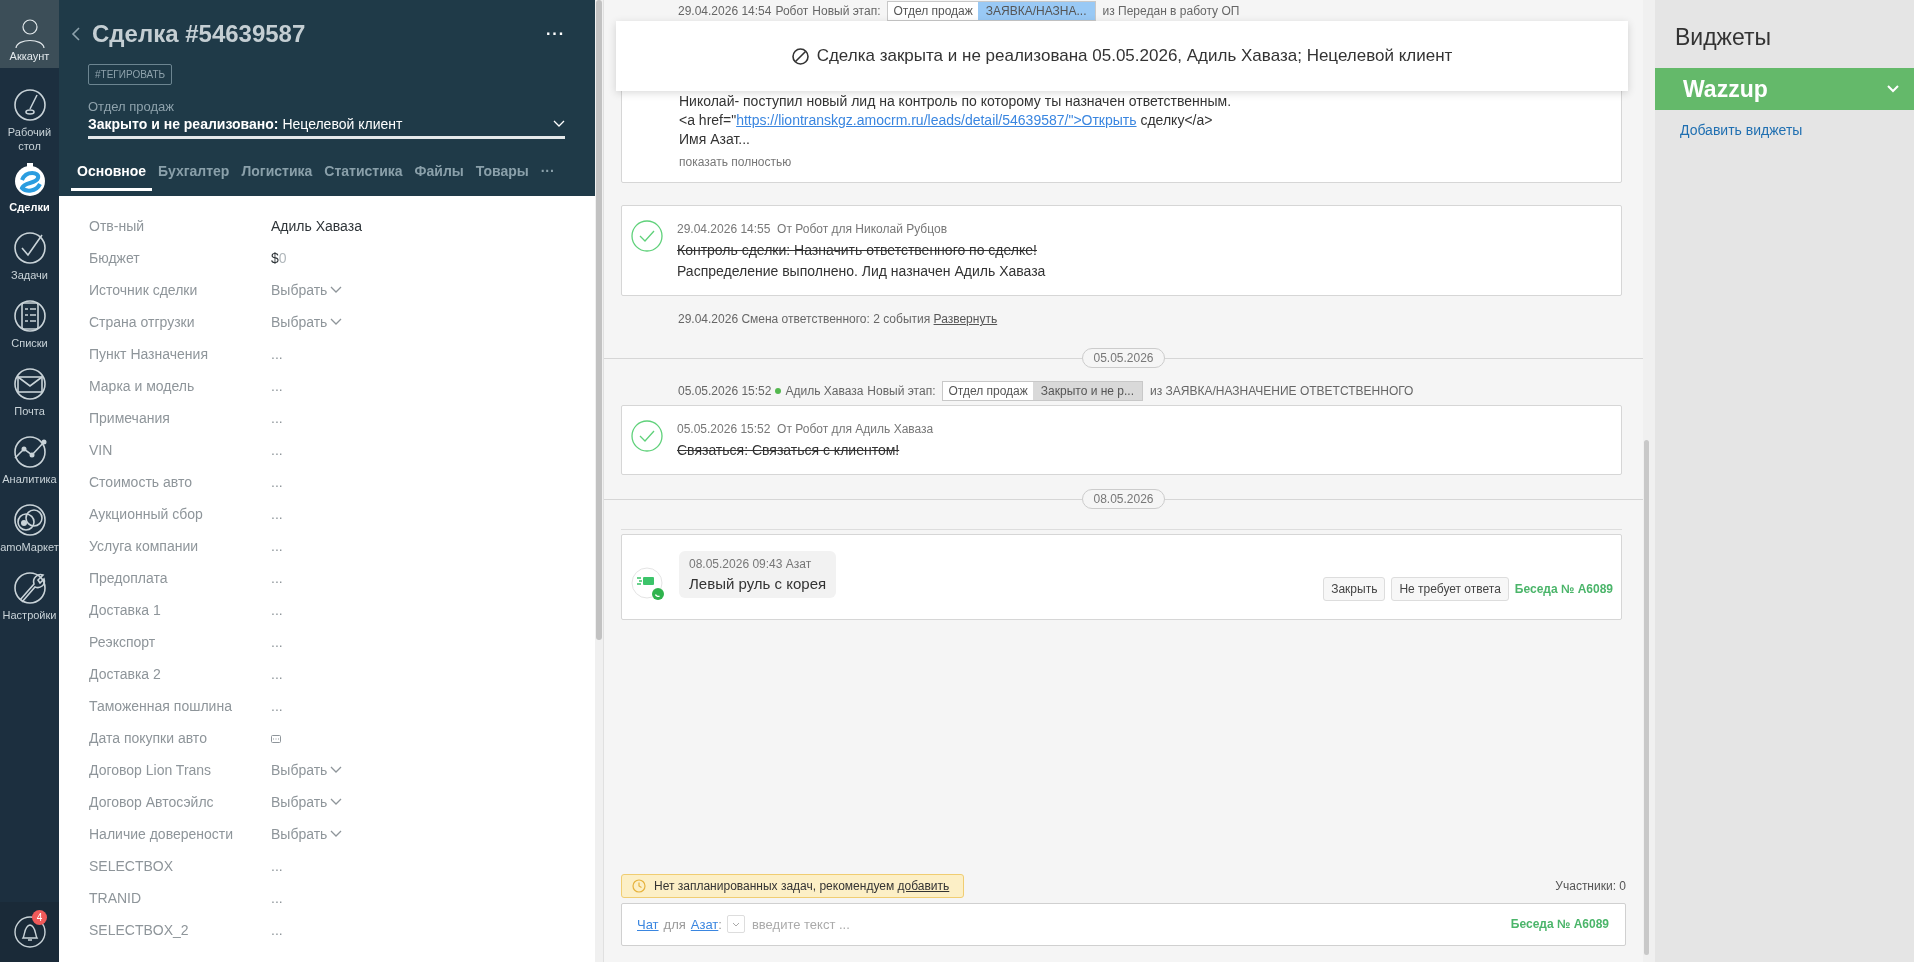 The image size is (1914, 962). Describe the element at coordinates (29, 587) in the screenshot. I see `wrench-icon` at that location.